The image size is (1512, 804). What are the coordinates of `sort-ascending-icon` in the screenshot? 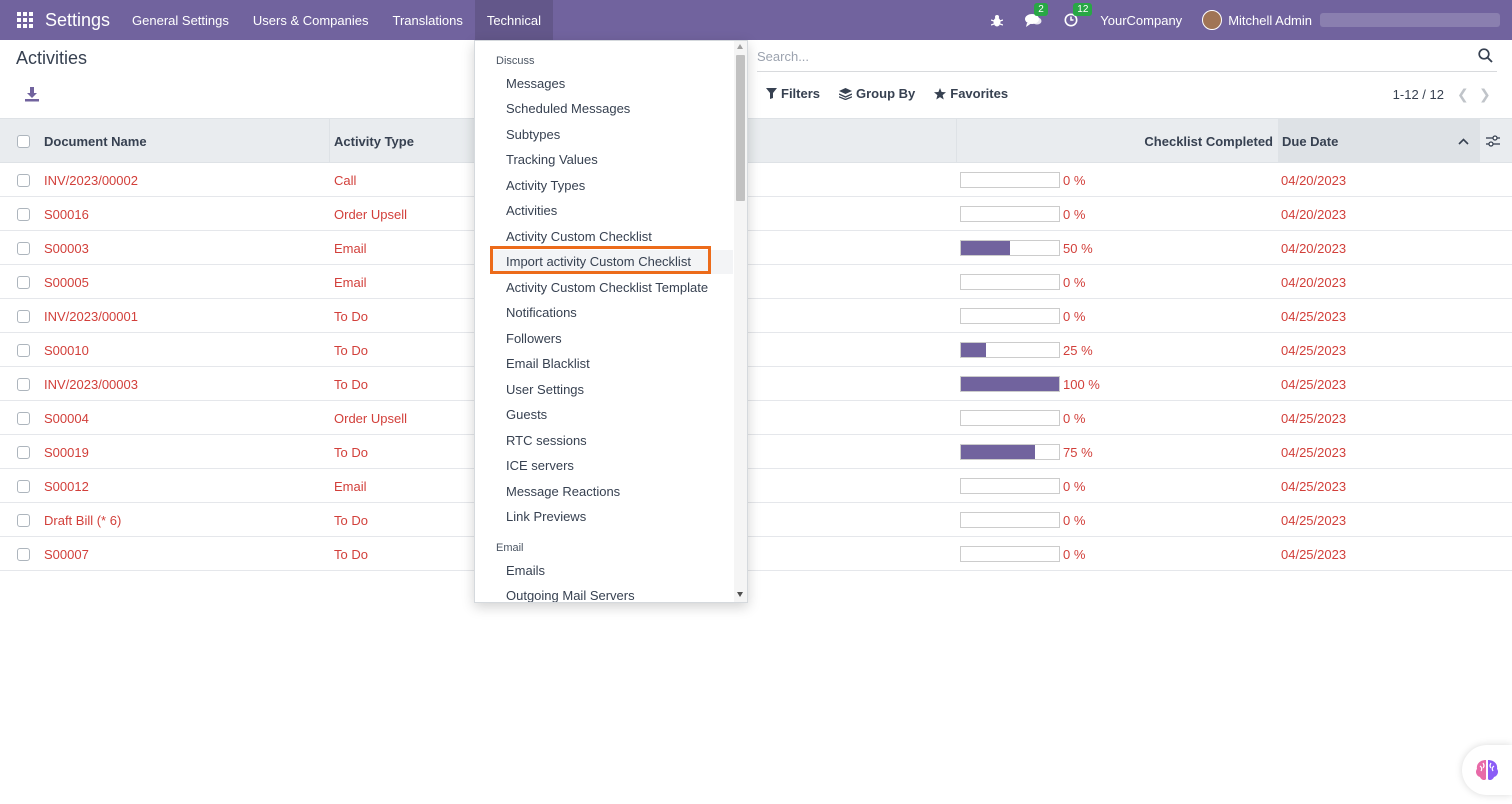 It's located at (1463, 141).